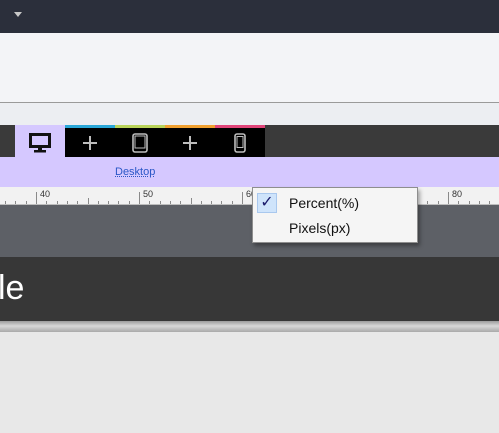 The height and width of the screenshot is (433, 499). Describe the element at coordinates (148, 194) in the screenshot. I see `ruler-label: 50` at that location.